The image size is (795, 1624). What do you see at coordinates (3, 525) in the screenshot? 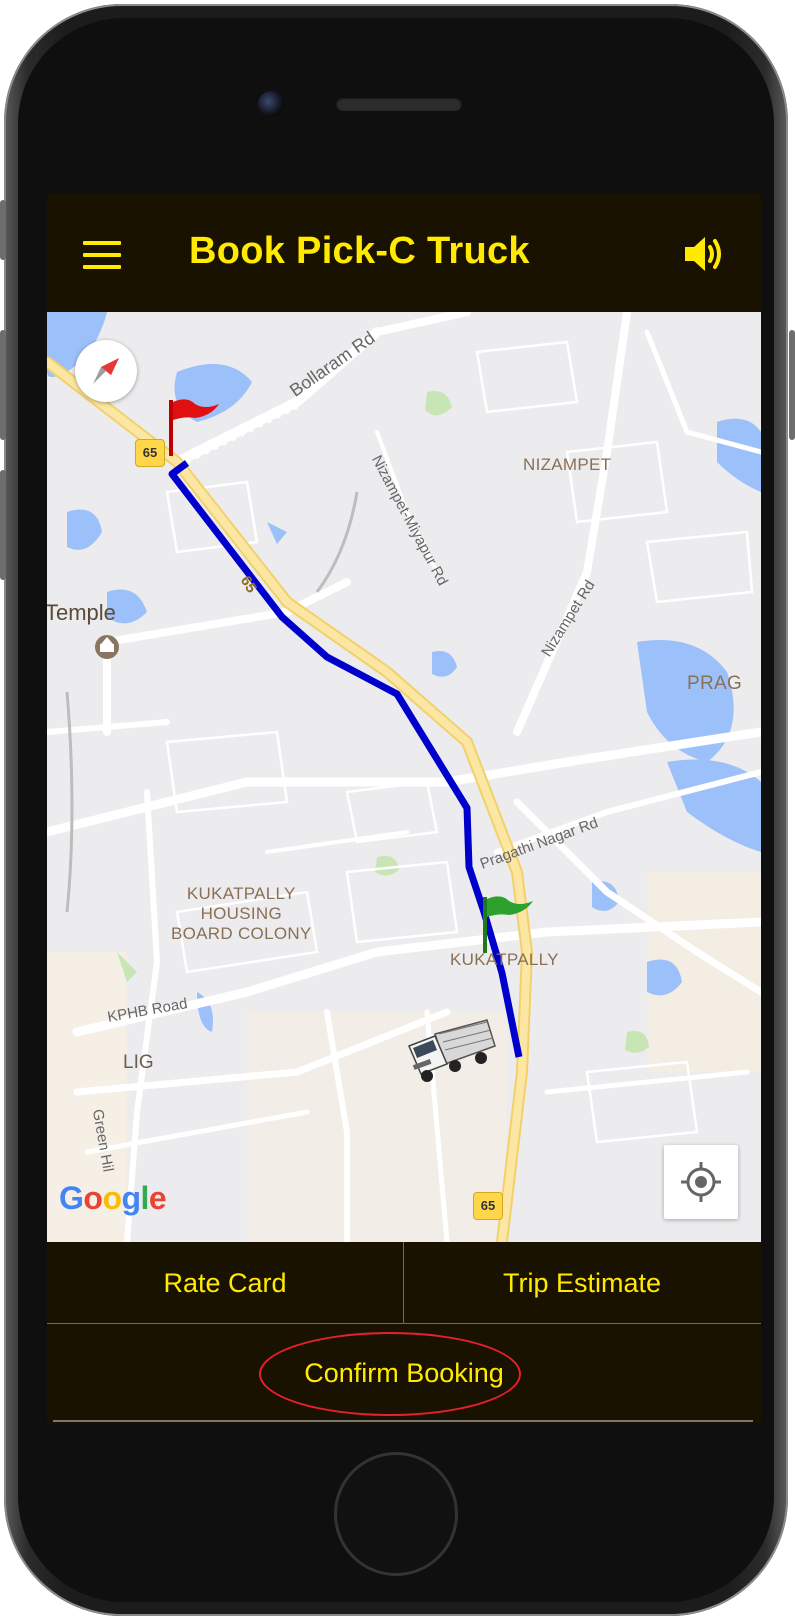
I see `volume-down-button` at bounding box center [3, 525].